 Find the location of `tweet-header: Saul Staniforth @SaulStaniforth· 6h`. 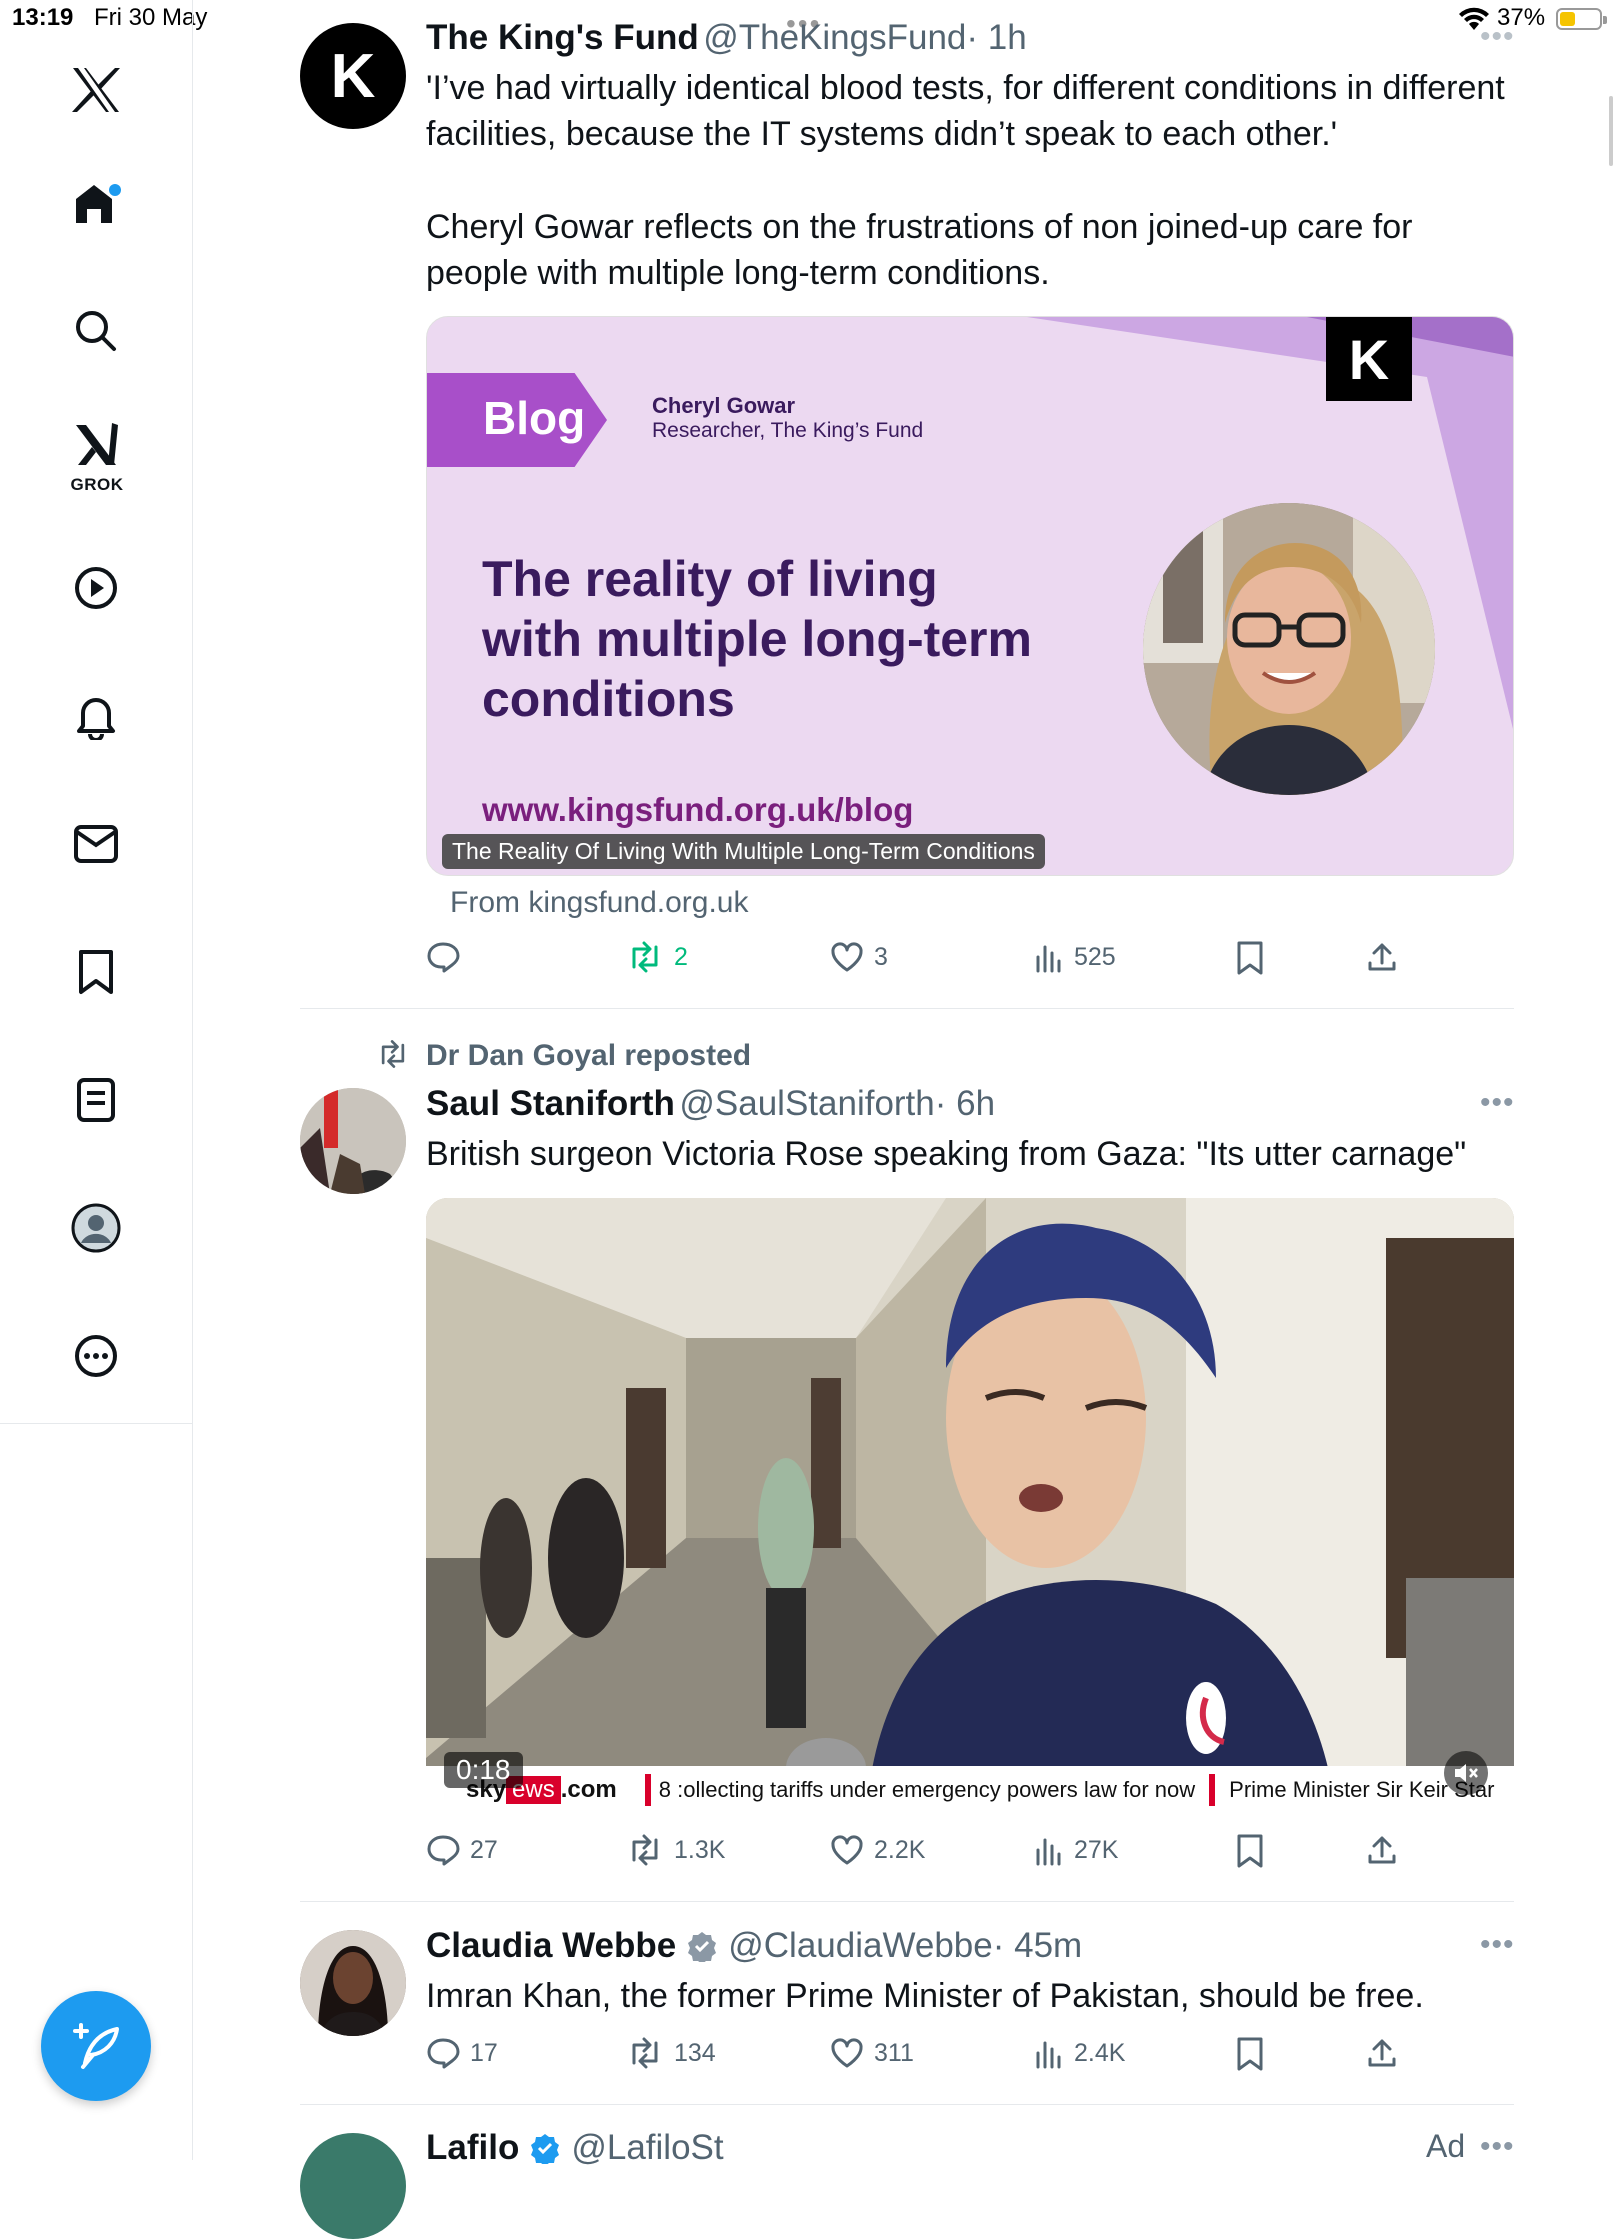

tweet-header: Saul Staniforth @SaulStaniforth· 6h is located at coordinates (710, 1104).